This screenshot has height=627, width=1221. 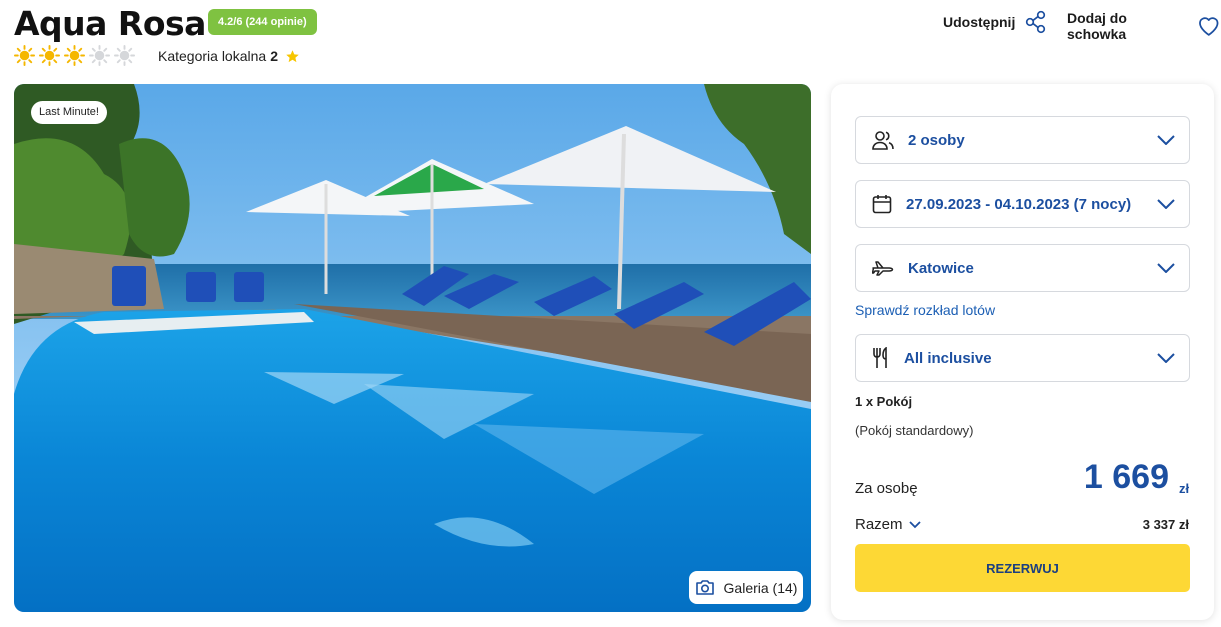 What do you see at coordinates (925, 310) in the screenshot?
I see `flight-schedule-link: Sprawdź rozkład lotów` at bounding box center [925, 310].